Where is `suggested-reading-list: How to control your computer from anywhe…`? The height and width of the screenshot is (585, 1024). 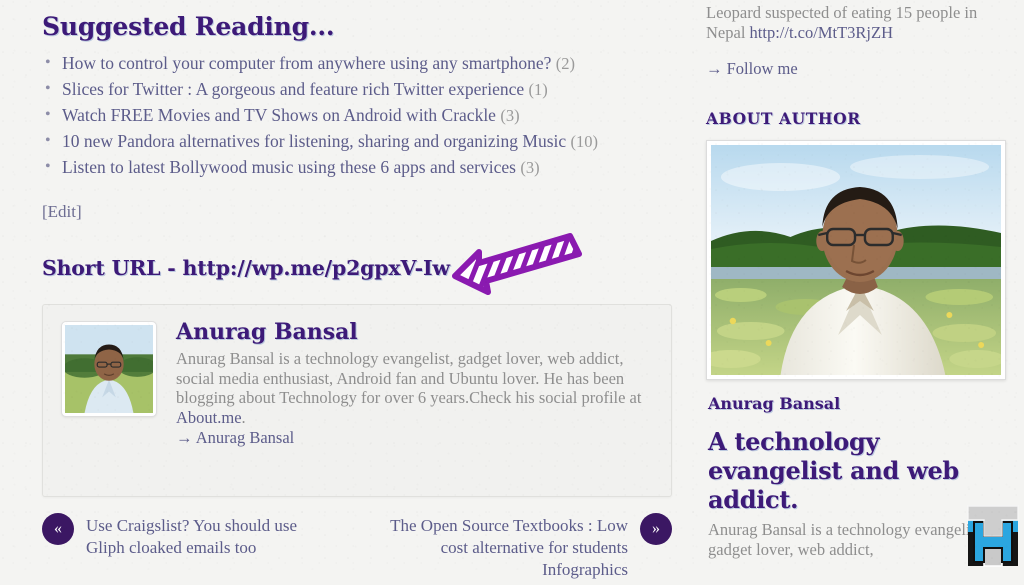
suggested-reading-list: How to control your computer from anywhe… is located at coordinates (360, 115).